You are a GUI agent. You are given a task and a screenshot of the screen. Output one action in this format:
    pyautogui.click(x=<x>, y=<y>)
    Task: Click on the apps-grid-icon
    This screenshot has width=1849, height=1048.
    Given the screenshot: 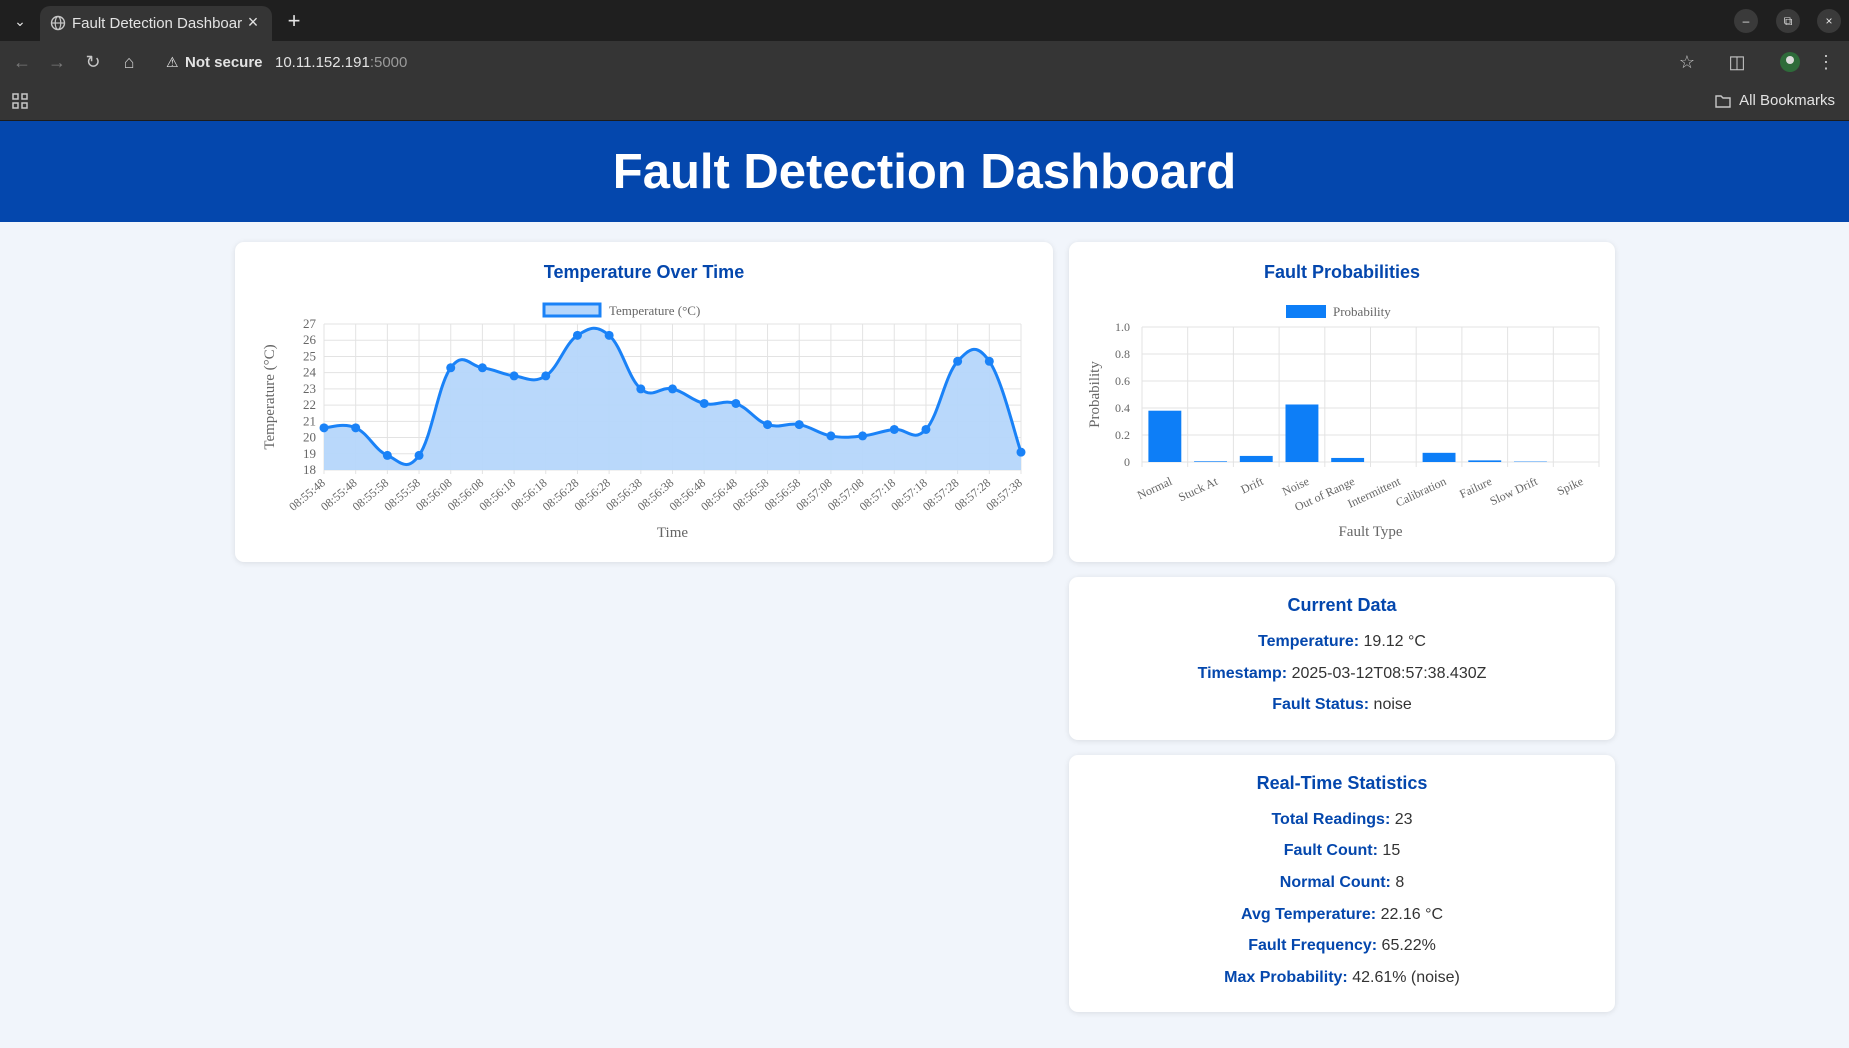 What is the action you would take?
    pyautogui.click(x=20, y=101)
    